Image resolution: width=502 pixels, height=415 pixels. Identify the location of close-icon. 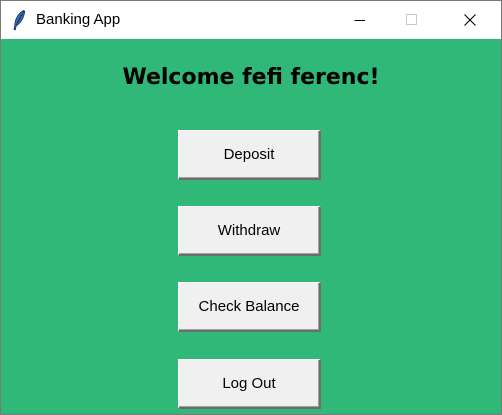
(470, 20).